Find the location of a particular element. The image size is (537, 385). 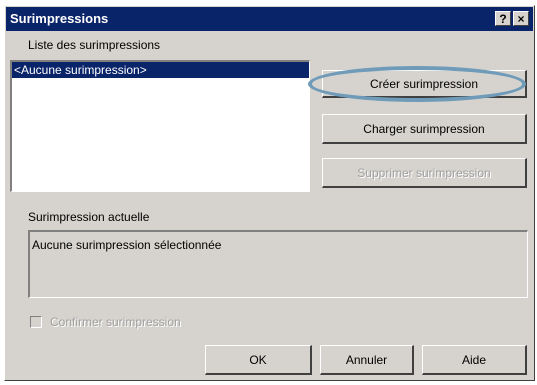

close-icon: × is located at coordinates (521, 18).